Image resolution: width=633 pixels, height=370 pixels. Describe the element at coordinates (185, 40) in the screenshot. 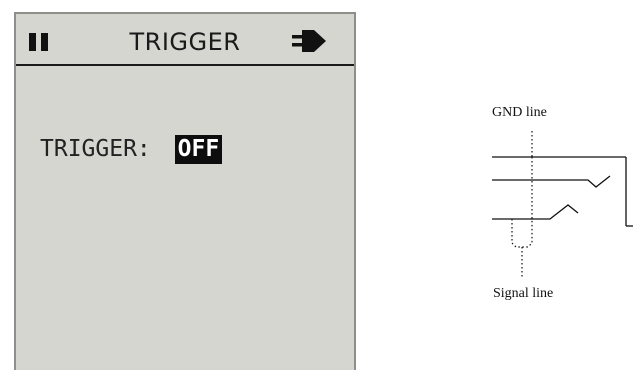

I see `title-bar: TRIGGER` at that location.